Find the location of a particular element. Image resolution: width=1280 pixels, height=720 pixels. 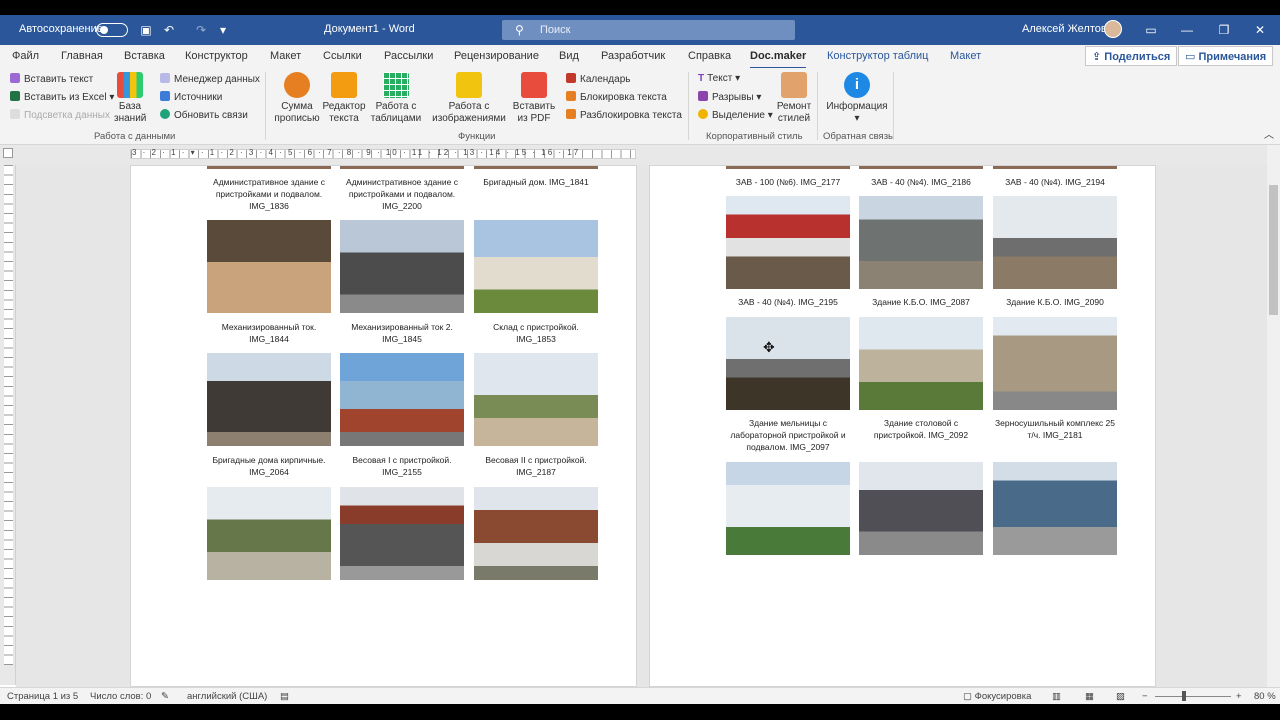

info-button: i Информация ▾ is located at coordinates (857, 98).